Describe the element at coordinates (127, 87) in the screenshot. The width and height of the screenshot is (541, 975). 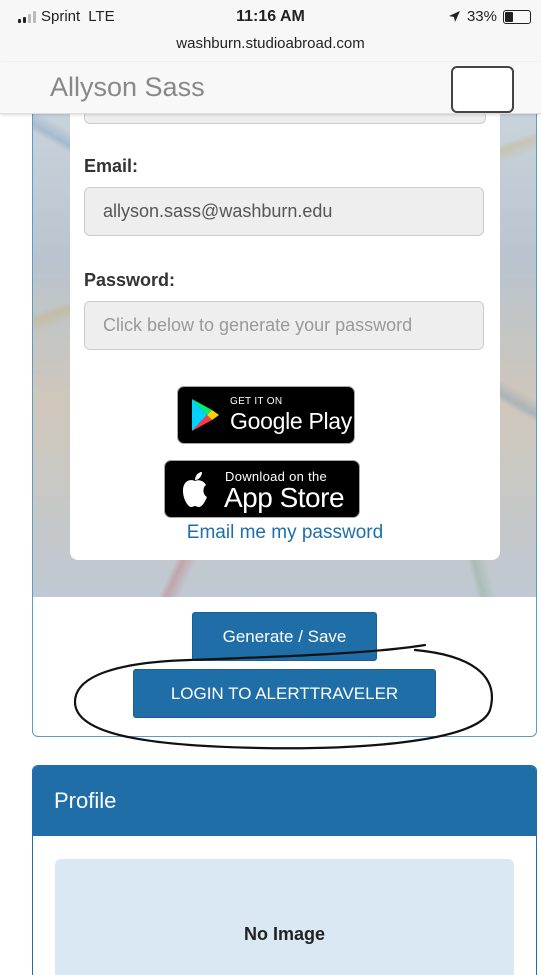
I see `navbar-brand: Allyson Sass` at that location.